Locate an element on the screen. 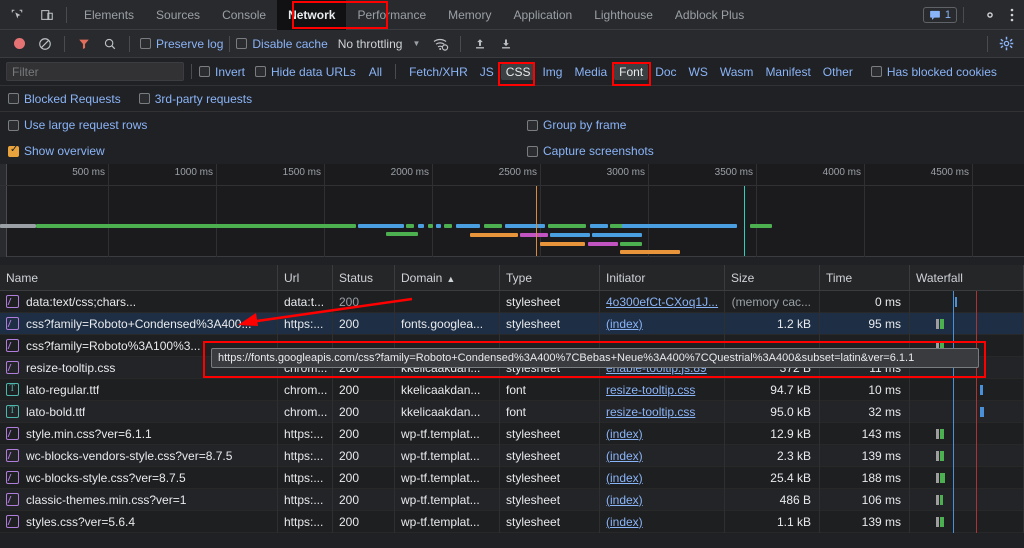  invert-checkbox: Invert is located at coordinates (222, 72).